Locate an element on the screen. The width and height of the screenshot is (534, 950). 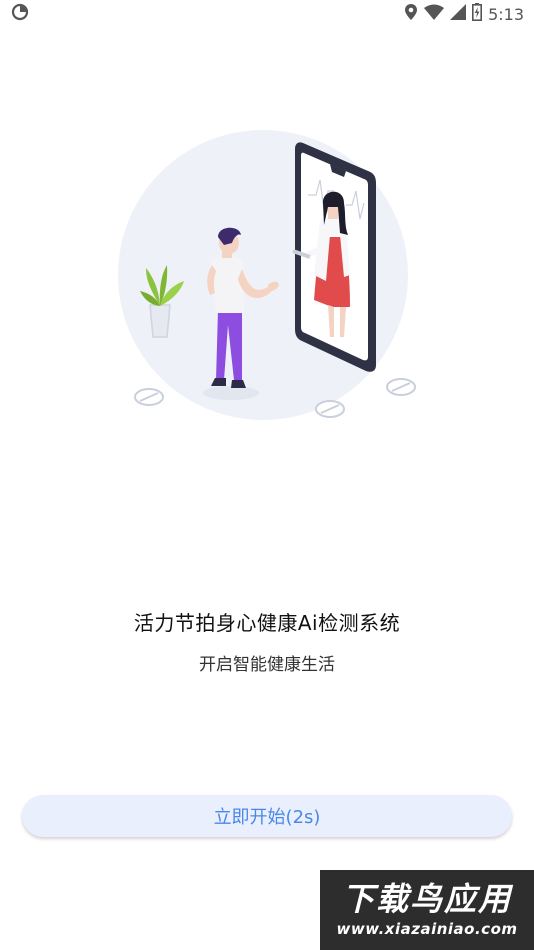
watermark-badge: 下载鸟应用 www.xiazainiao.com is located at coordinates (427, 910).